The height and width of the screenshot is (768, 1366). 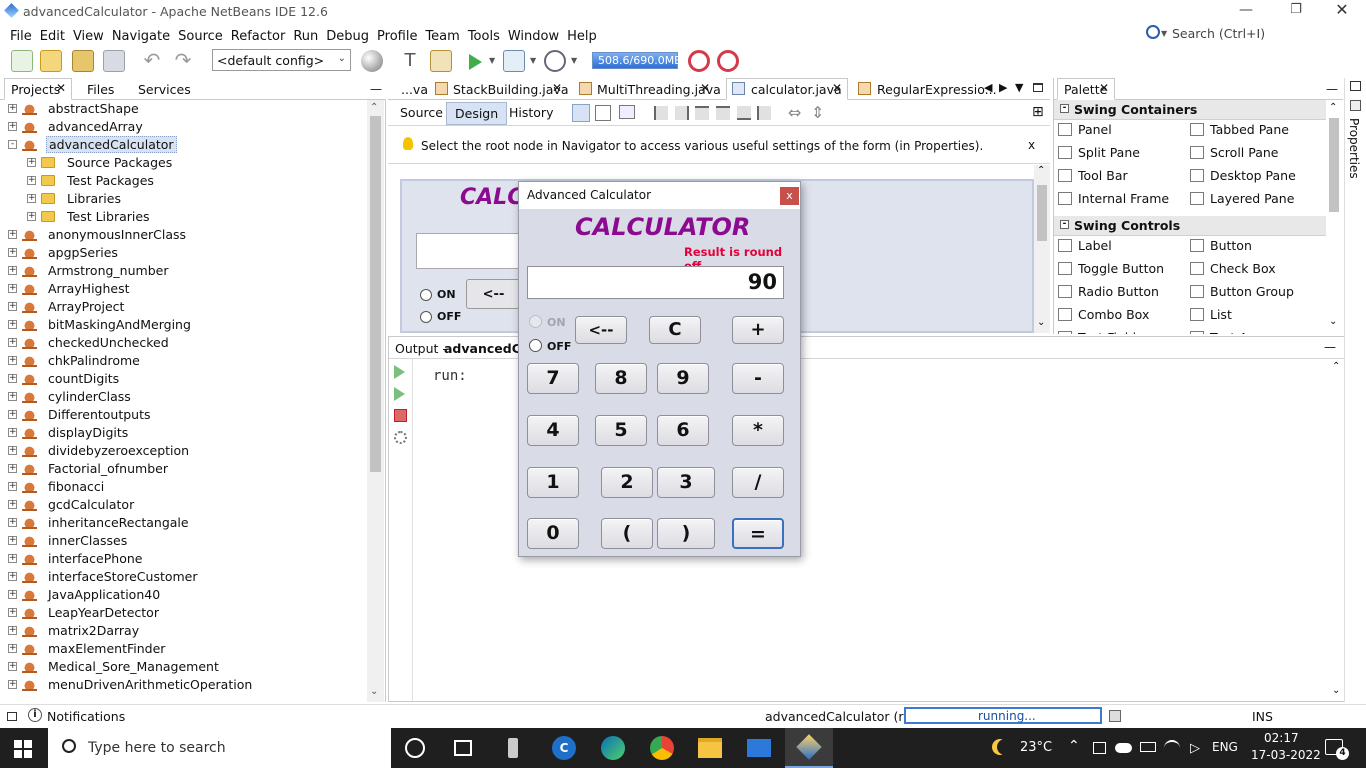 What do you see at coordinates (399, 372) in the screenshot?
I see `rerun-icon` at bounding box center [399, 372].